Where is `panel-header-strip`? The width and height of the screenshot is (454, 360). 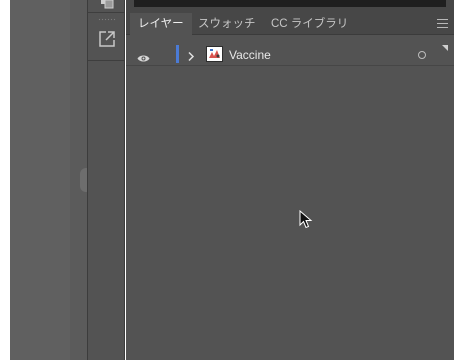 panel-header-strip is located at coordinates (290, 6).